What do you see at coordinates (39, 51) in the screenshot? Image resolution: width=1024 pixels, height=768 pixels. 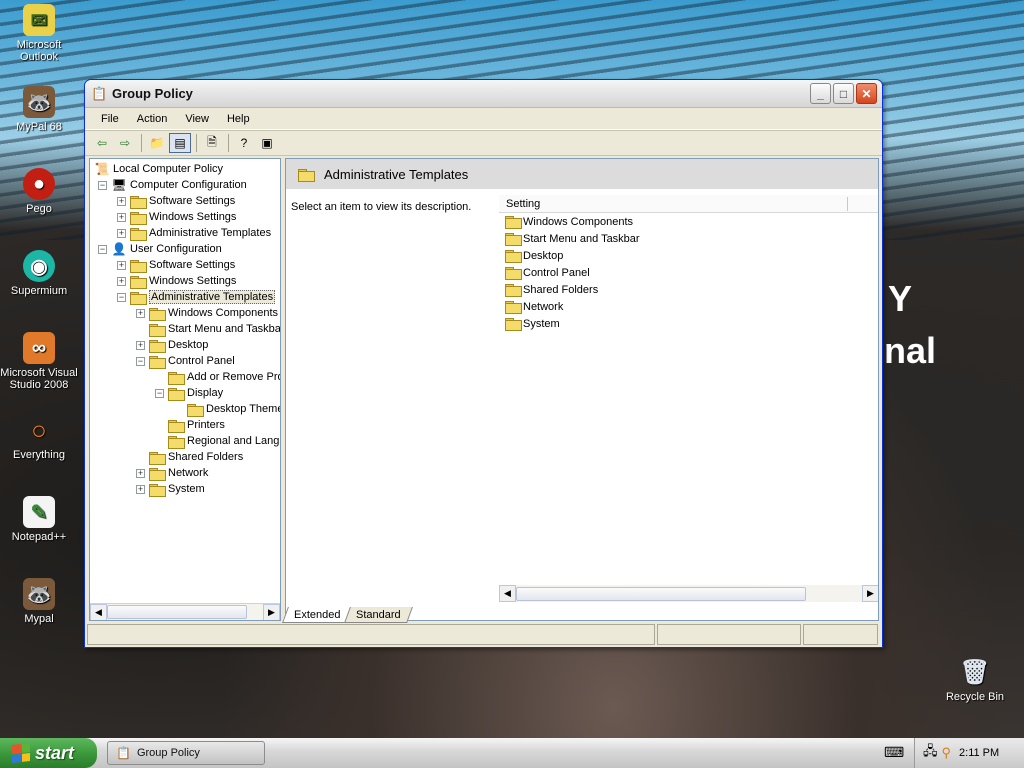 I see `desktop-icon-label: Microsoft Outlook` at bounding box center [39, 51].